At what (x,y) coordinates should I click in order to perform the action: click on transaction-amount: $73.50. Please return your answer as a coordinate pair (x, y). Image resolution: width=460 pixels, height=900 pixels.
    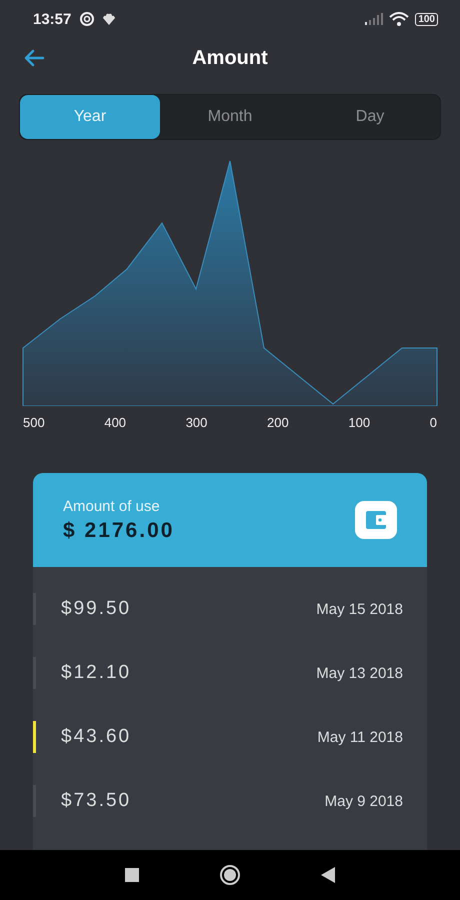
    Looking at the image, I should click on (96, 801).